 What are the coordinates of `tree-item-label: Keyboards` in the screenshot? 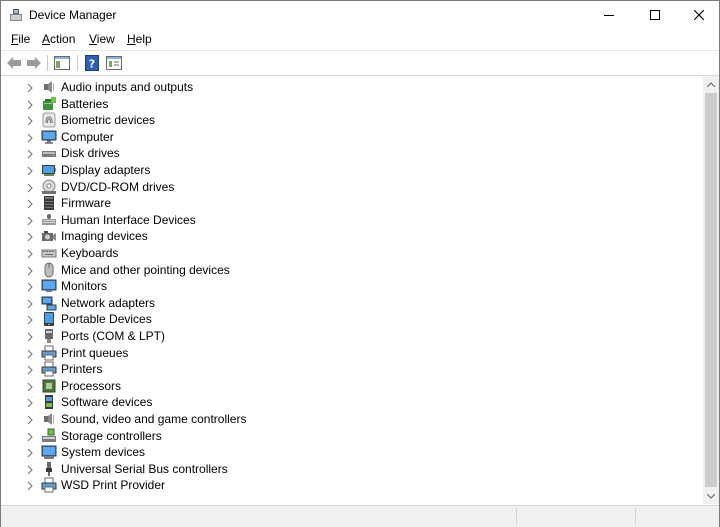 It's located at (90, 253).